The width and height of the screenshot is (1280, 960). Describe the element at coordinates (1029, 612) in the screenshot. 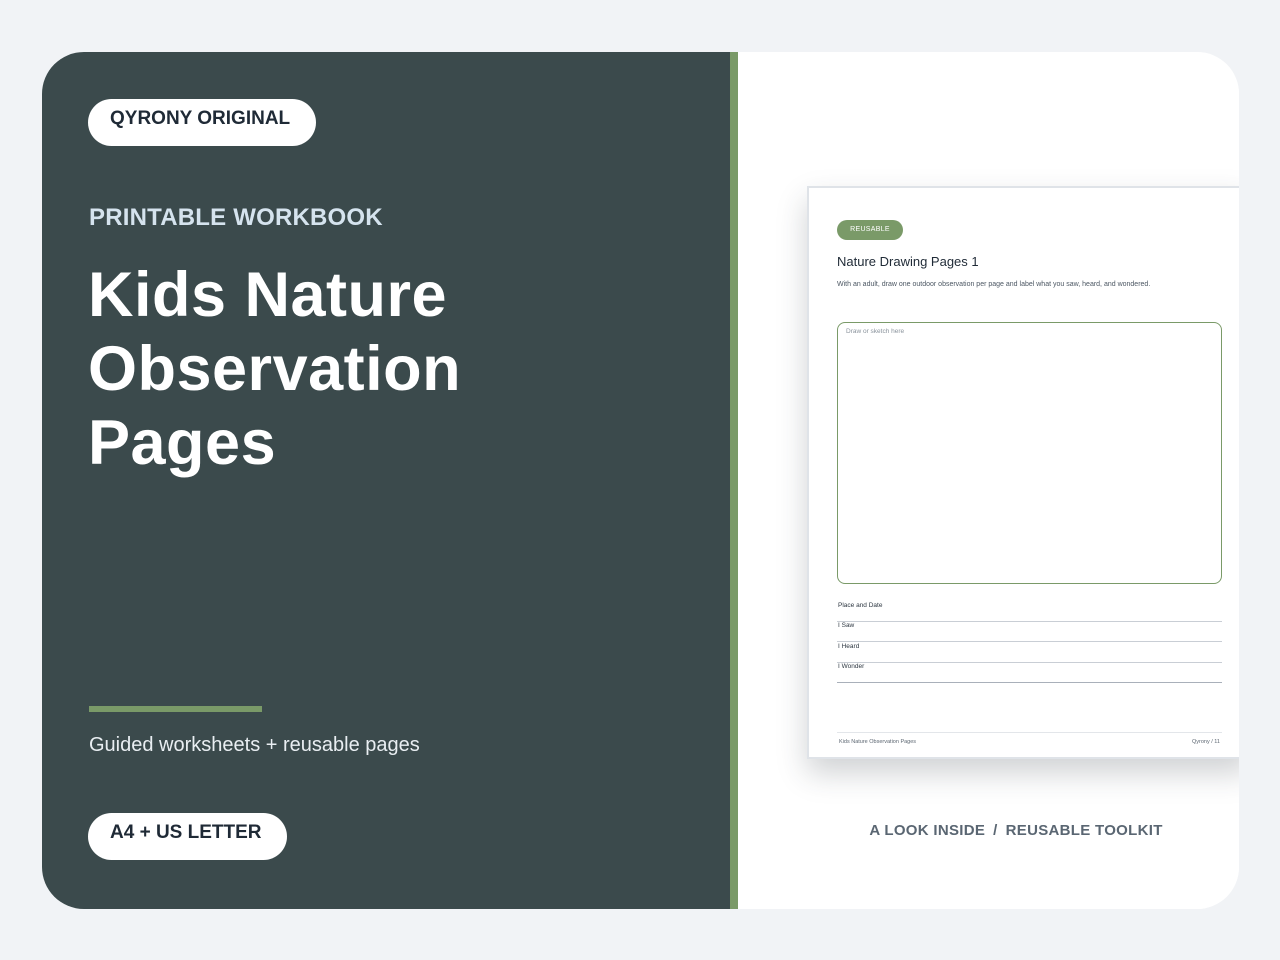

I see `field-place-date: Place and Date` at that location.